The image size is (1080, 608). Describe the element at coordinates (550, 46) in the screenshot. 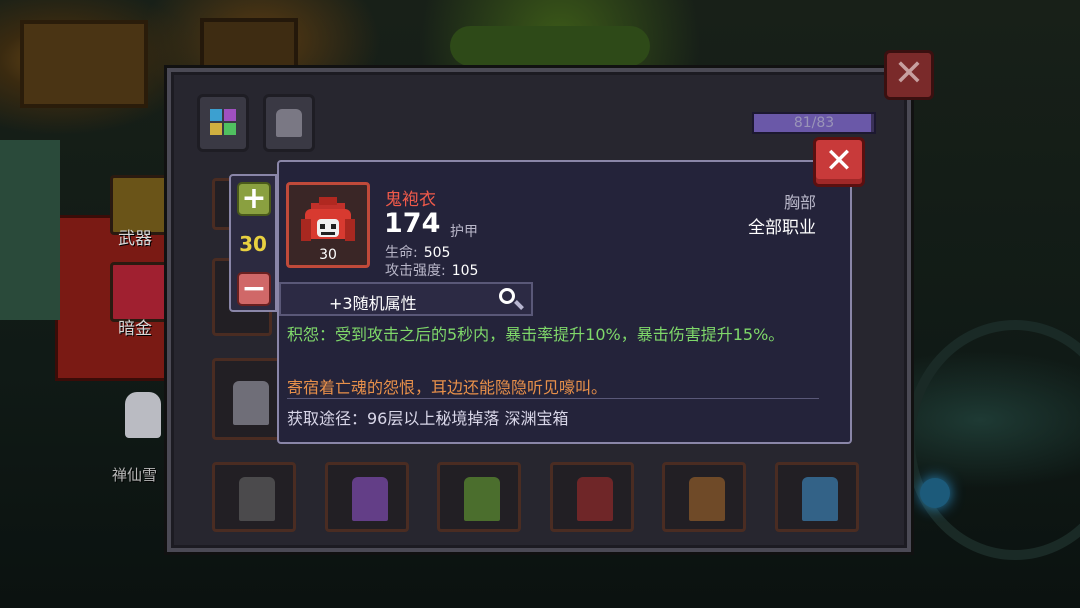

I see `bg-hedge` at that location.